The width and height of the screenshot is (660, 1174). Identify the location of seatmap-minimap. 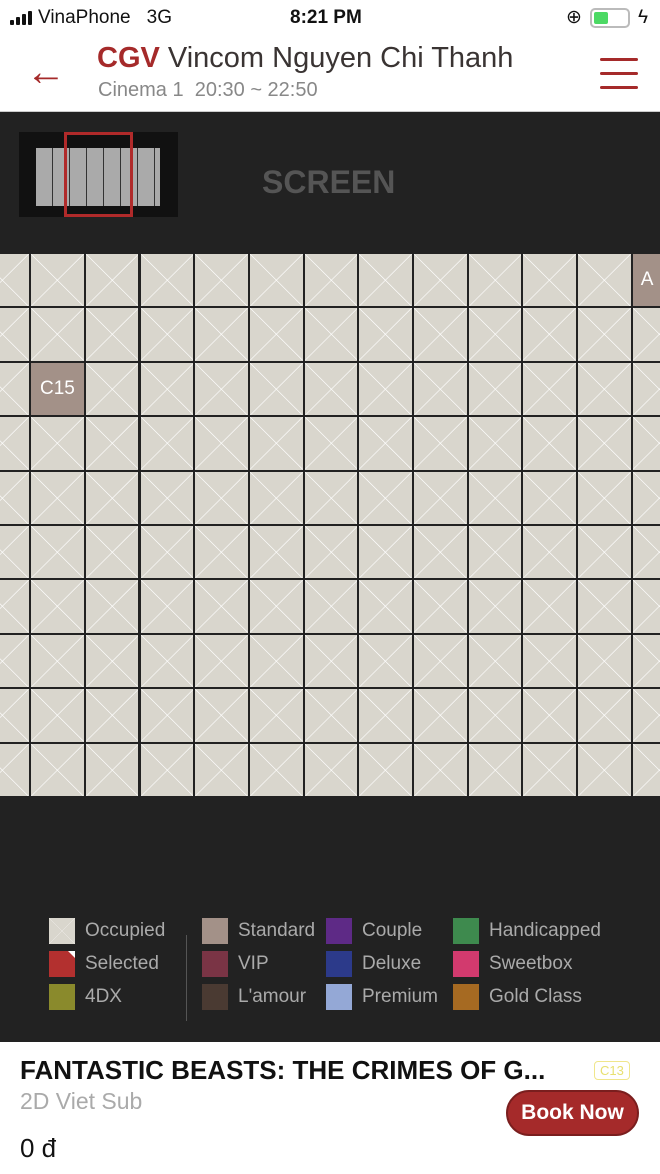
(98, 174).